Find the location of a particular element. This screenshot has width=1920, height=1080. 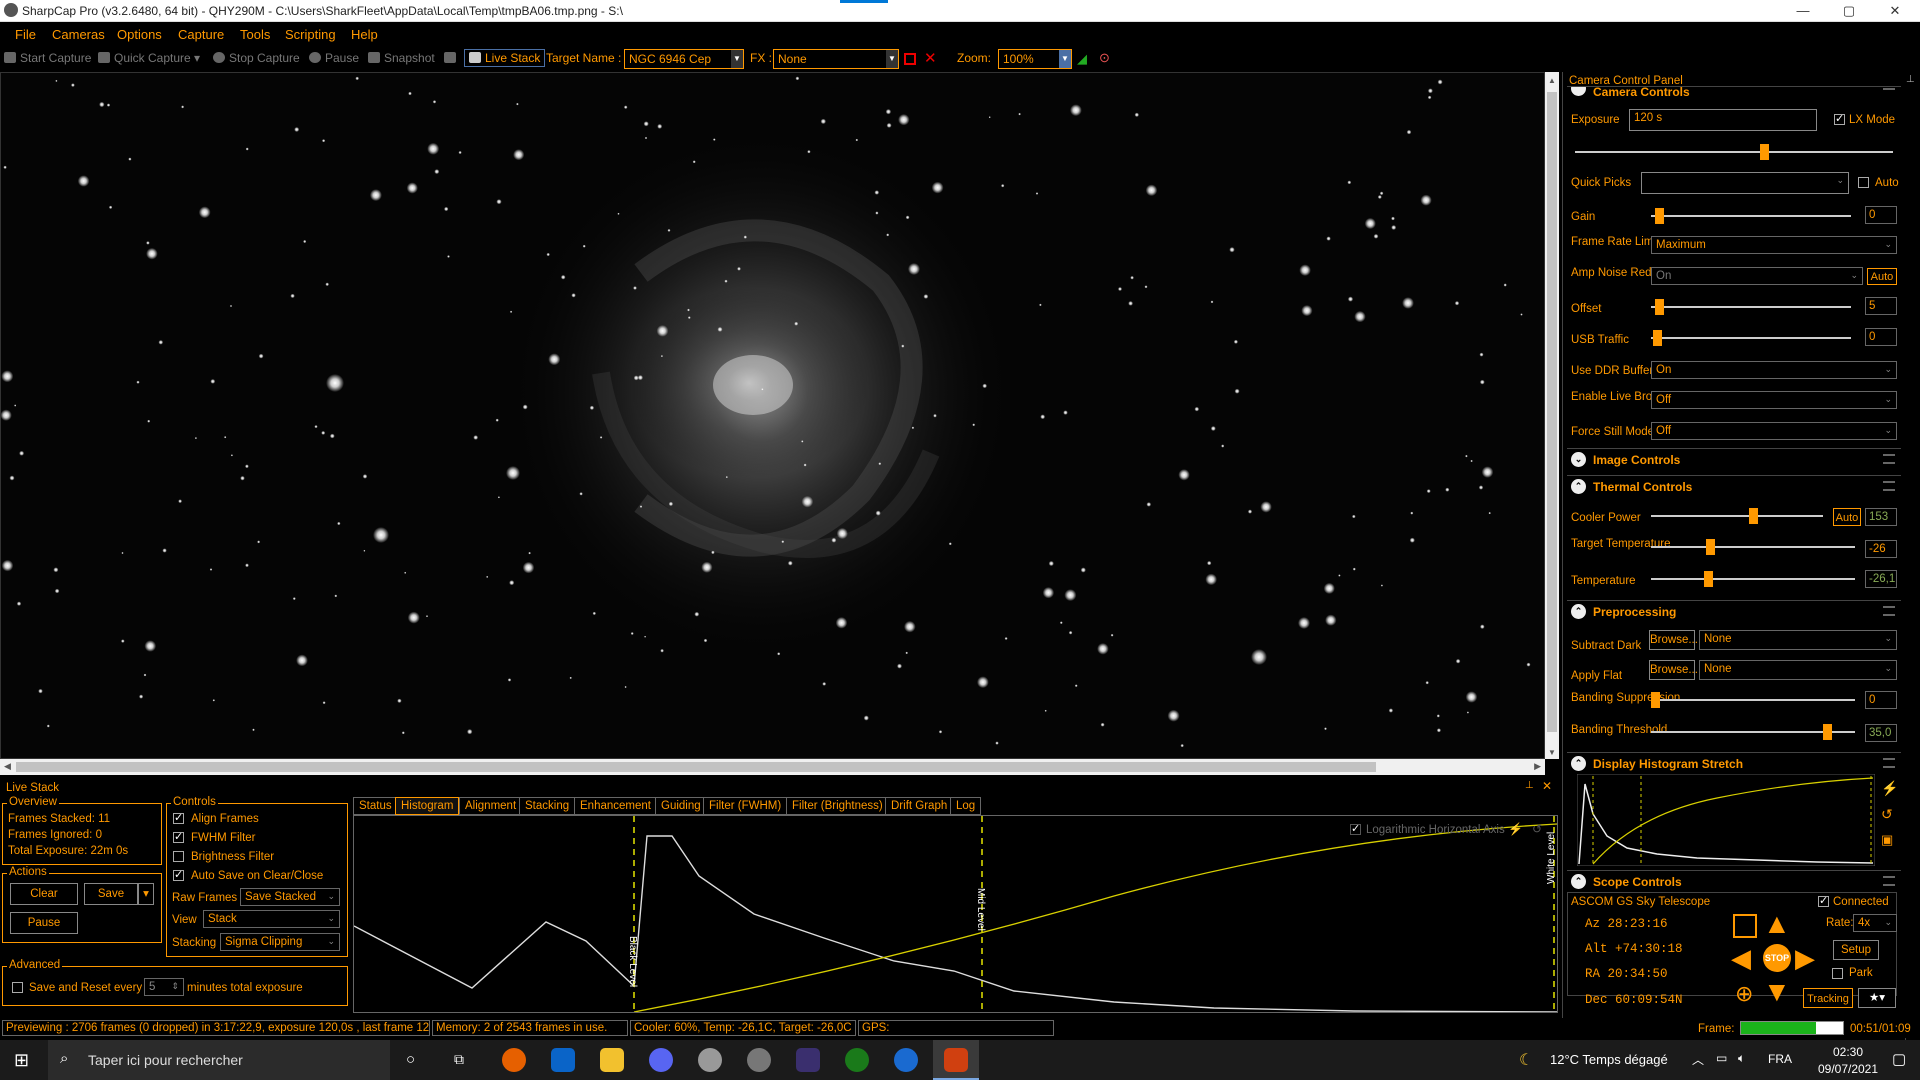

windows-start-icon: ⊞ is located at coordinates (21, 1060).